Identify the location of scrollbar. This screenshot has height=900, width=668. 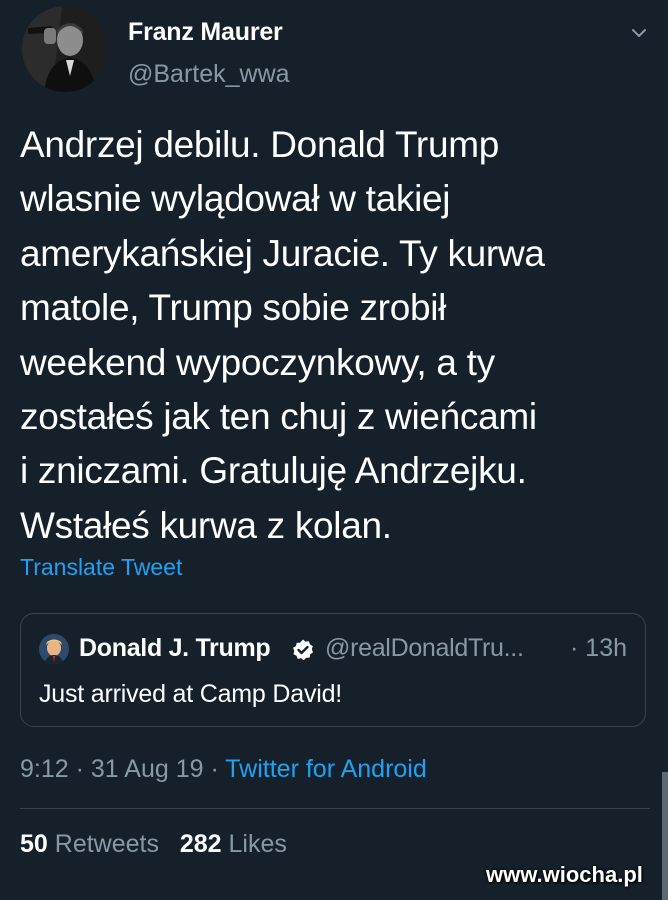
(665, 836).